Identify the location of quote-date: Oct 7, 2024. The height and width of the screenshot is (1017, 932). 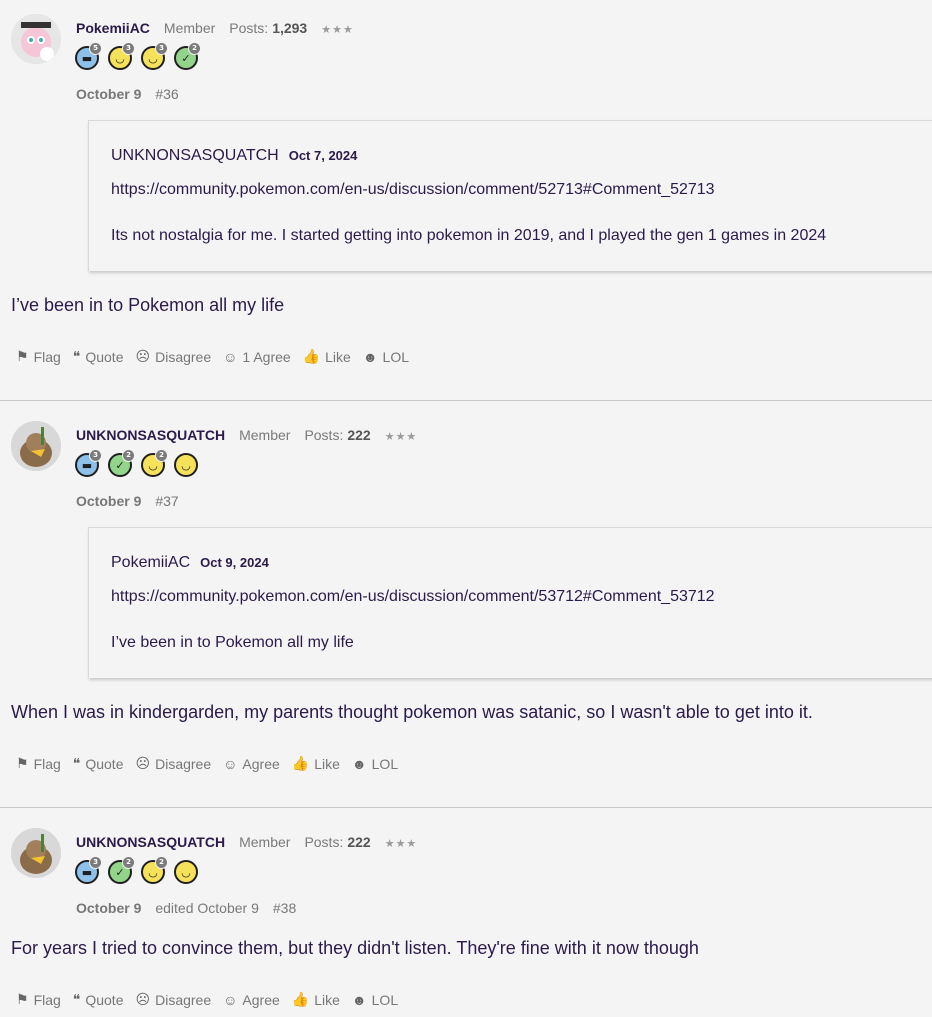
(323, 155).